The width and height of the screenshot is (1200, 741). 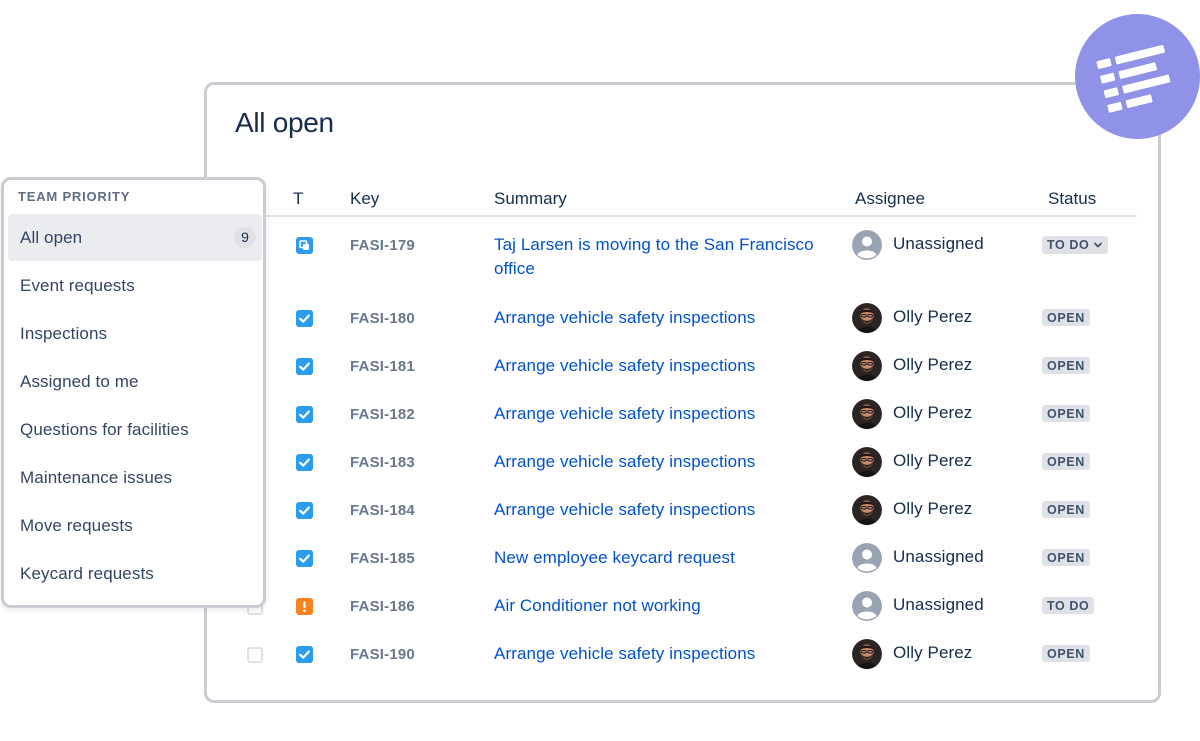 What do you see at coordinates (304, 606) in the screenshot?
I see `incident-type-icon` at bounding box center [304, 606].